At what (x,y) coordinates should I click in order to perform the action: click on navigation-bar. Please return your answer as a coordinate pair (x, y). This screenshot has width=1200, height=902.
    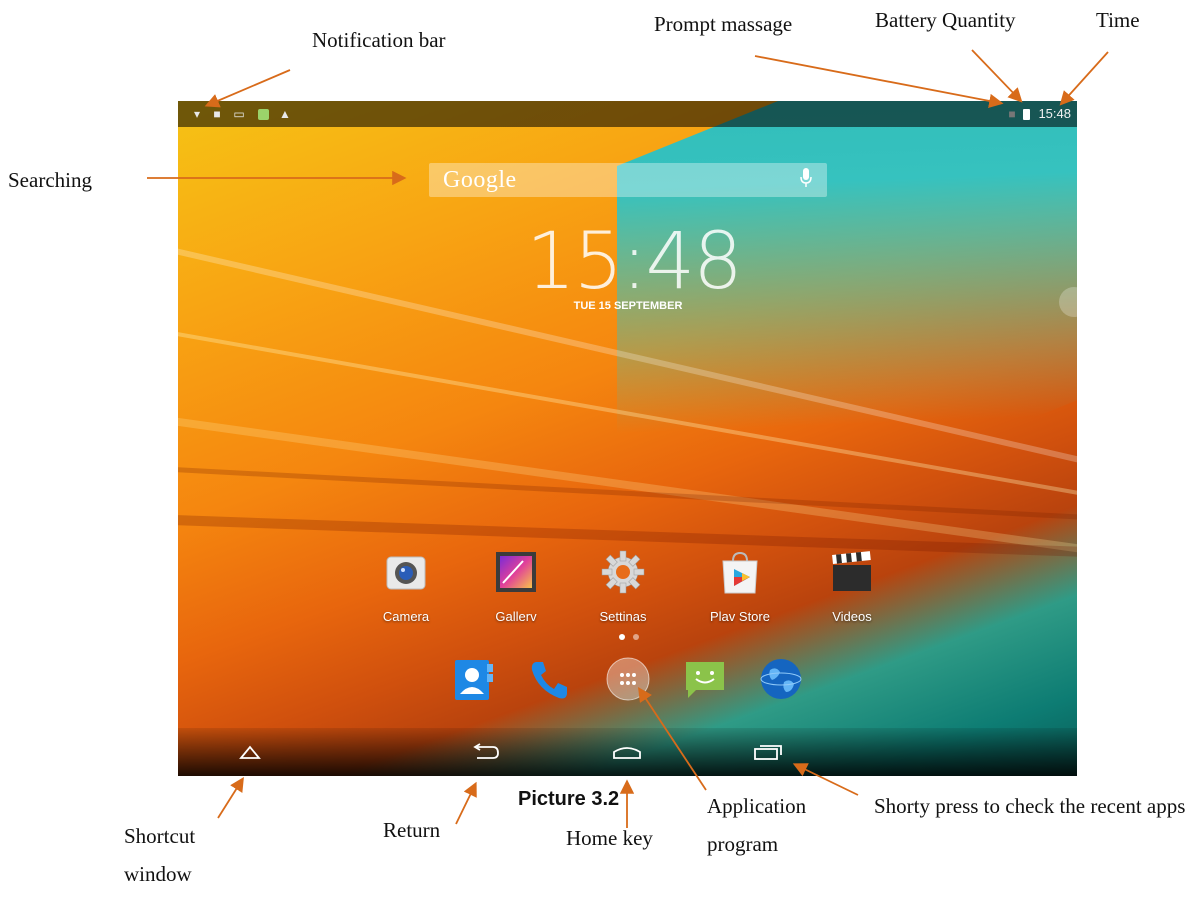
    Looking at the image, I should click on (627, 752).